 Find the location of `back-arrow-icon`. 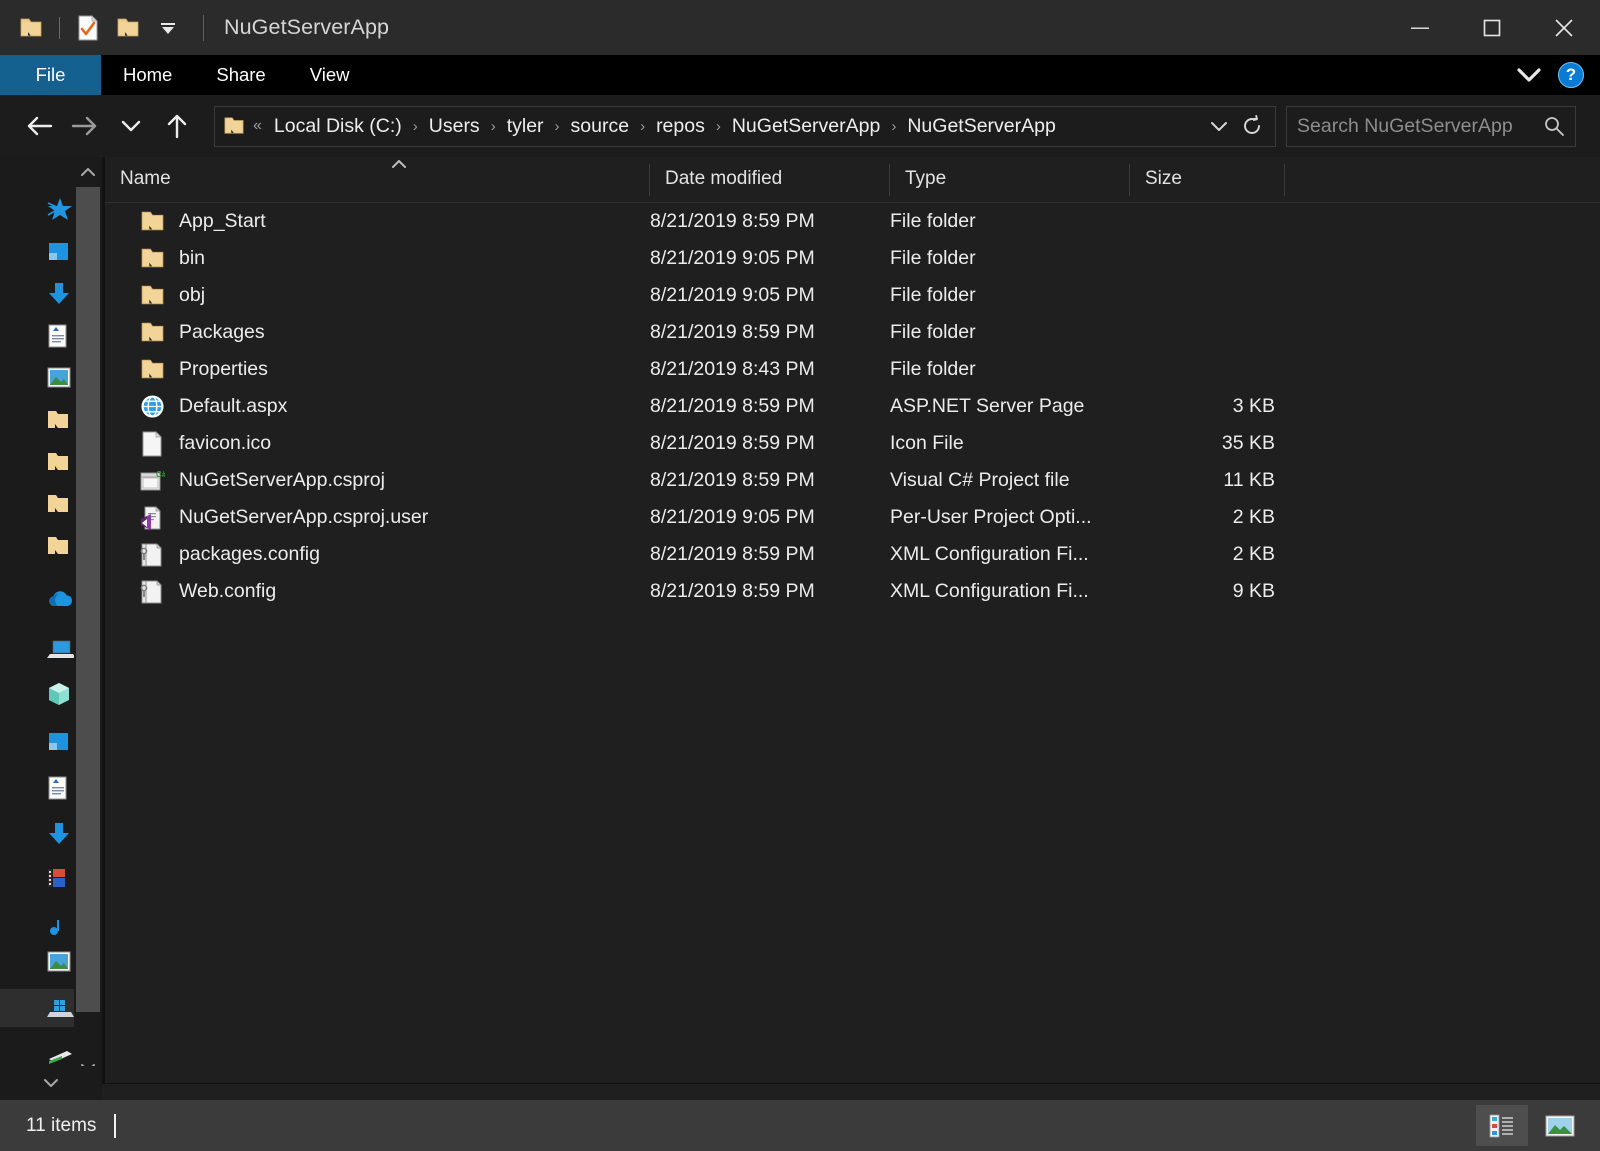

back-arrow-icon is located at coordinates (39, 126).